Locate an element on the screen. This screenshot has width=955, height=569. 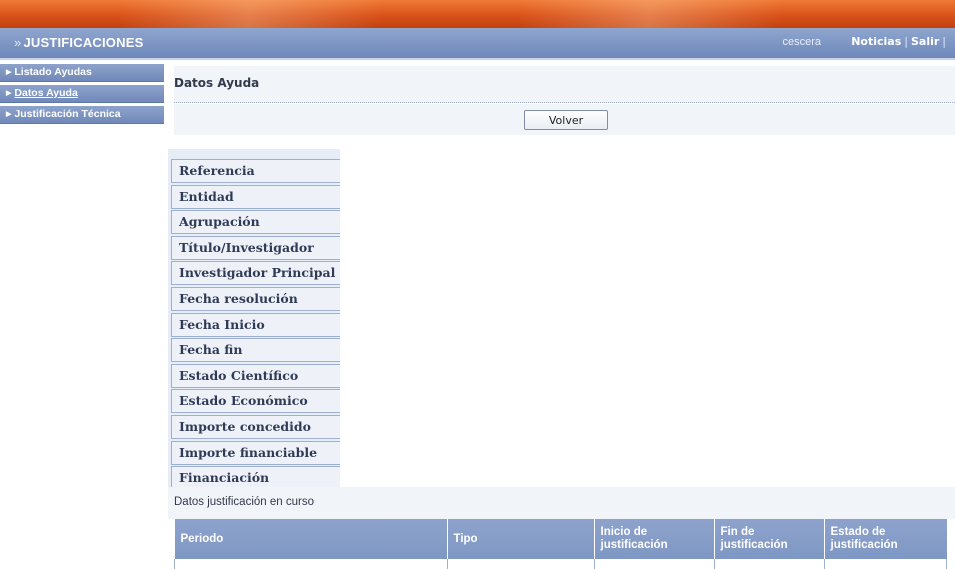
chevron-icon: » is located at coordinates (18, 42).